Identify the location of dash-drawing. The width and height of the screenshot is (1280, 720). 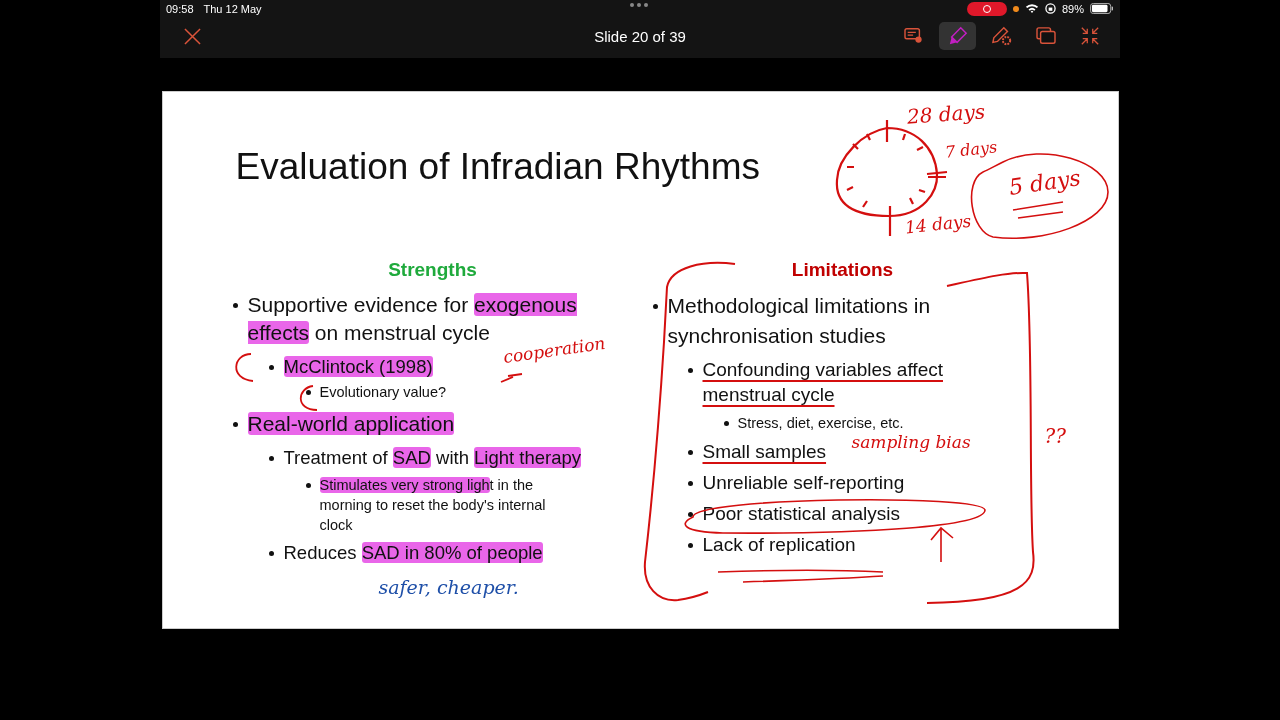
(511, 378).